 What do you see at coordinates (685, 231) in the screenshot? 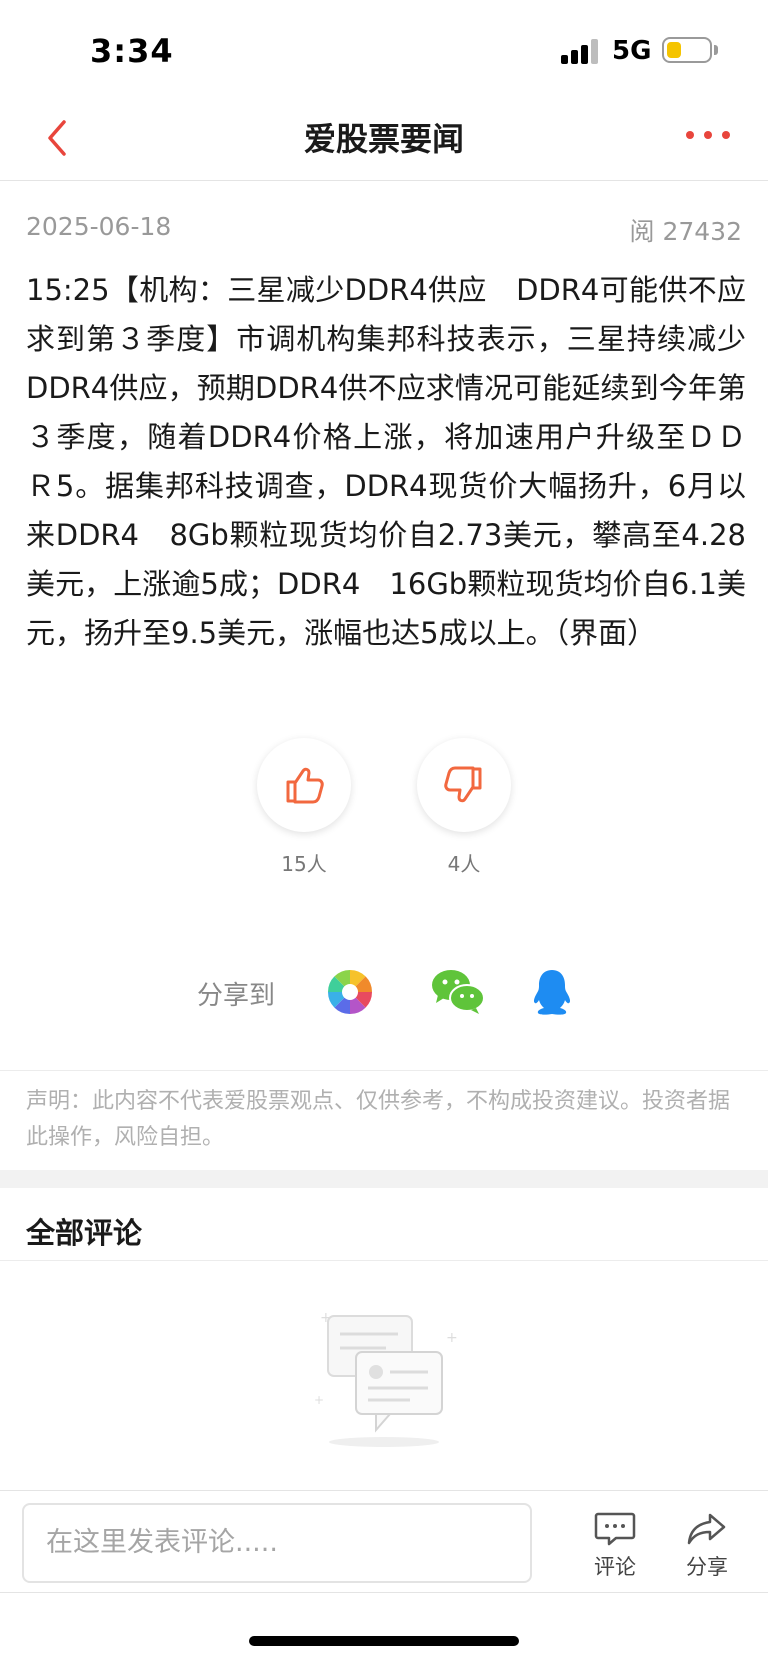
I see `read-count: 阅 27432` at bounding box center [685, 231].